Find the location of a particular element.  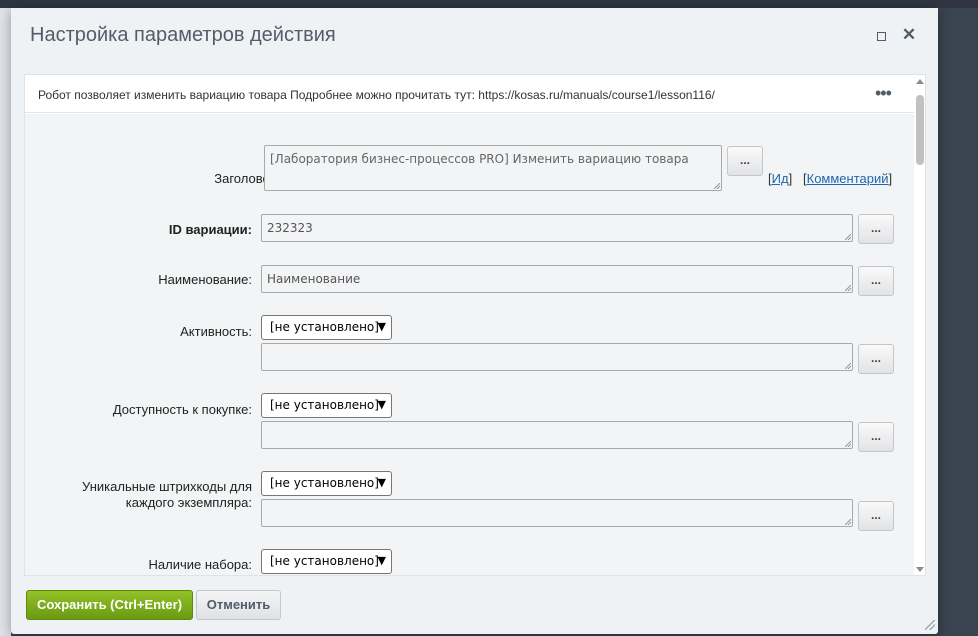

barcodes-select-value: [не установлено] is located at coordinates (324, 483).